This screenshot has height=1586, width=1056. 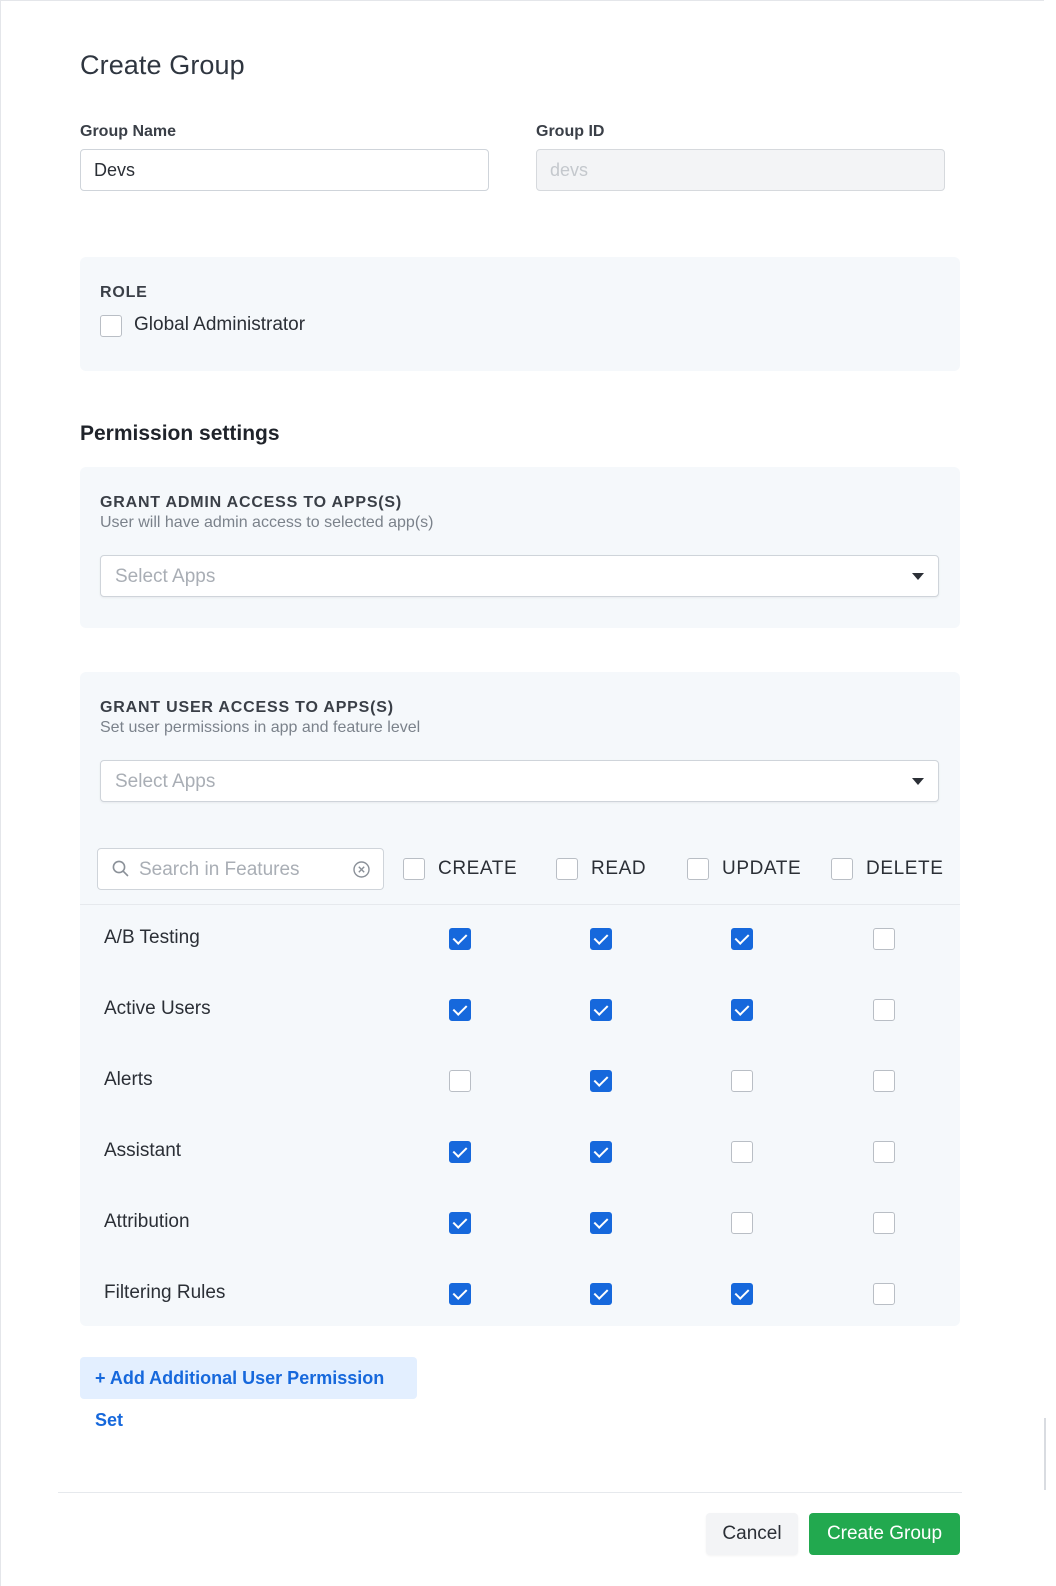 What do you see at coordinates (478, 868) in the screenshot?
I see `column-header-label: CREATE` at bounding box center [478, 868].